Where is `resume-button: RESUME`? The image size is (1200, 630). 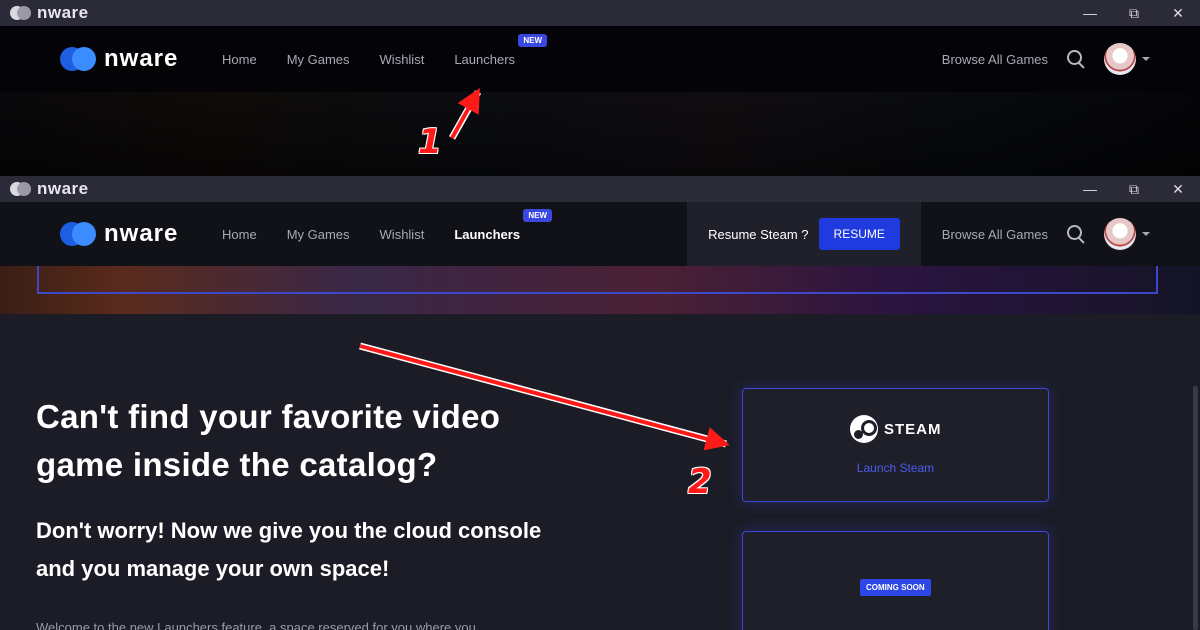
resume-button: RESUME is located at coordinates (859, 234).